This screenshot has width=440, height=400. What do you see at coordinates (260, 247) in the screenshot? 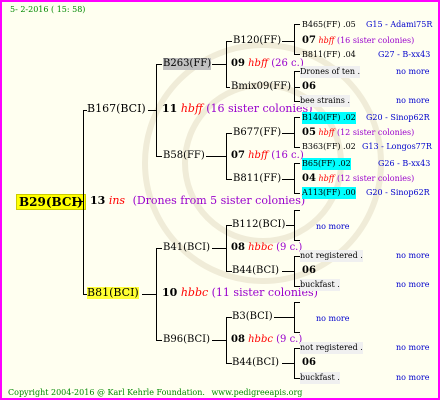
I see `g2-c-mating-type: hbbc` at bounding box center [260, 247].